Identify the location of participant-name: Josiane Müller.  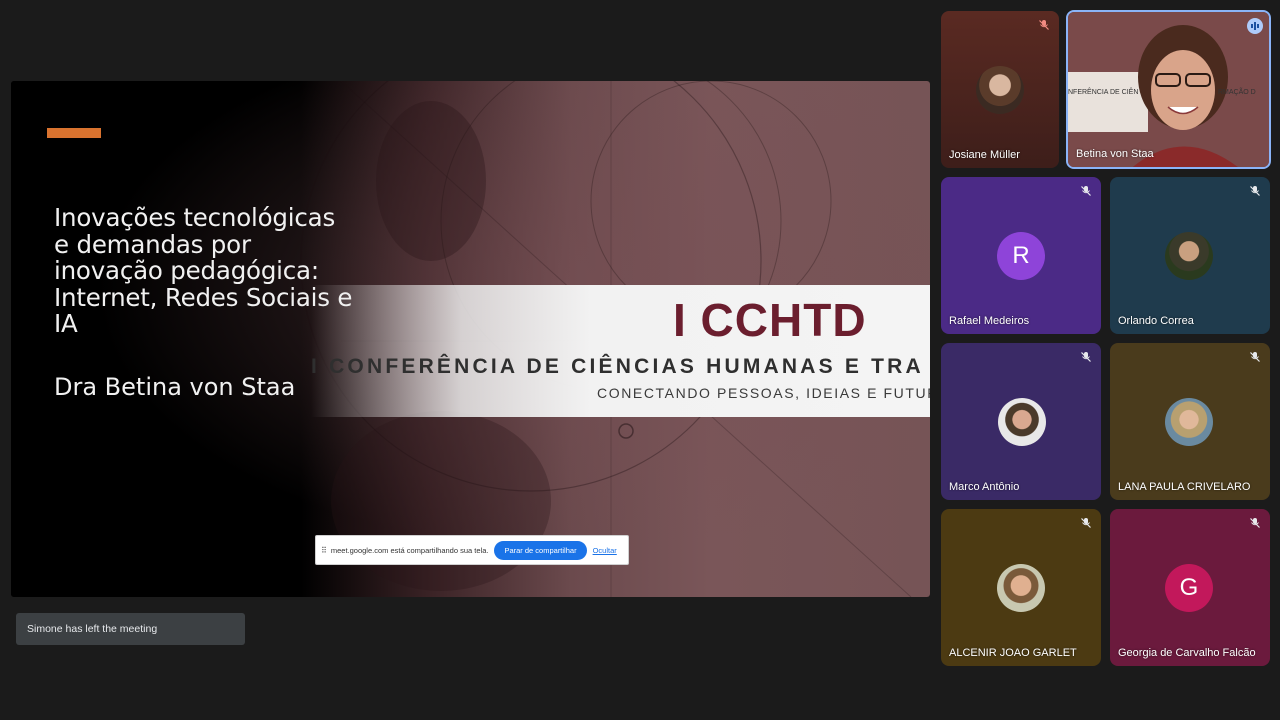
(984, 155).